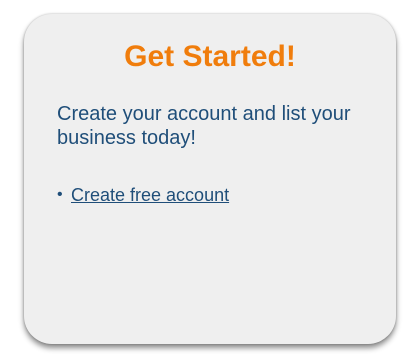 The height and width of the screenshot is (354, 404). I want to click on create-free-account-link: Create free account, so click(150, 195).